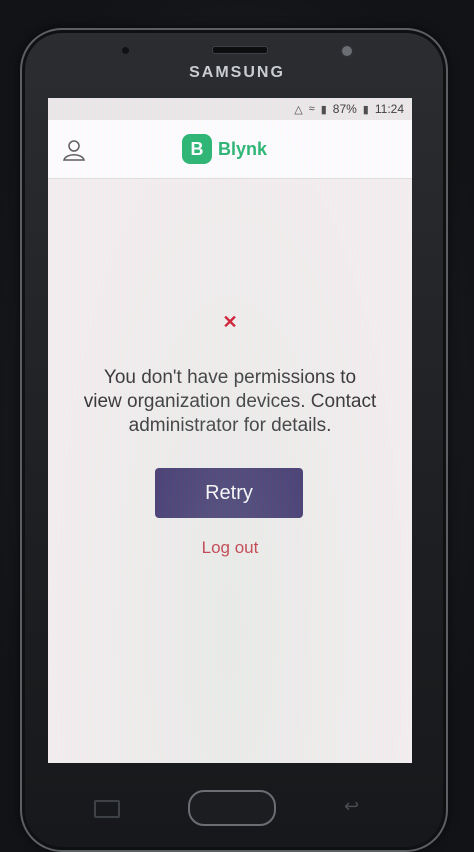 Image resolution: width=474 pixels, height=852 pixels. I want to click on front-camera, so click(347, 51).